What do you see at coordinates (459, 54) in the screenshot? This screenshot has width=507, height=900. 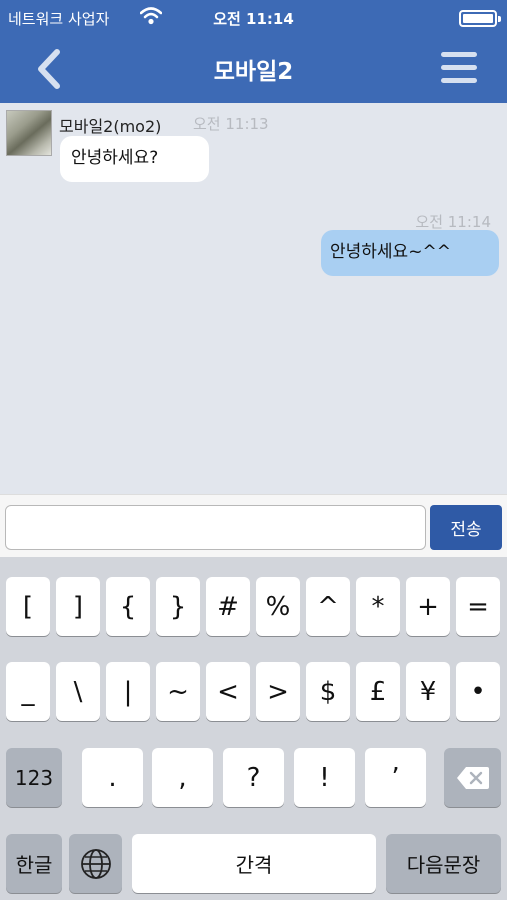 I see `hamburger-icon` at bounding box center [459, 54].